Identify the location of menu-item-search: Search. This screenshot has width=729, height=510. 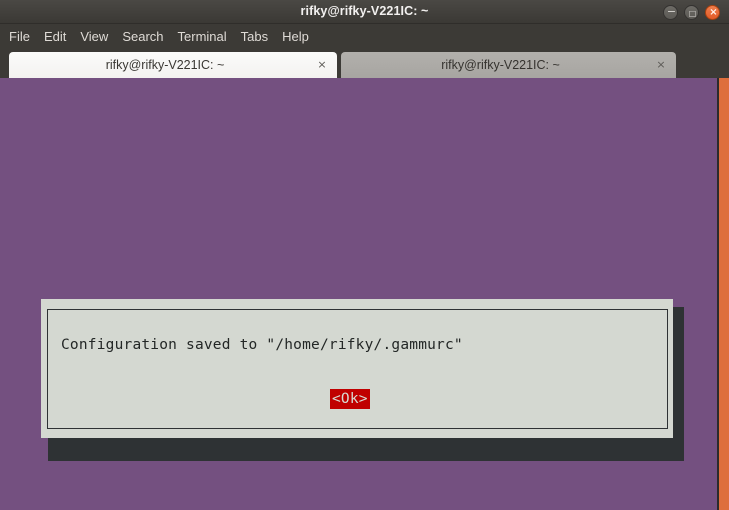
(142, 37).